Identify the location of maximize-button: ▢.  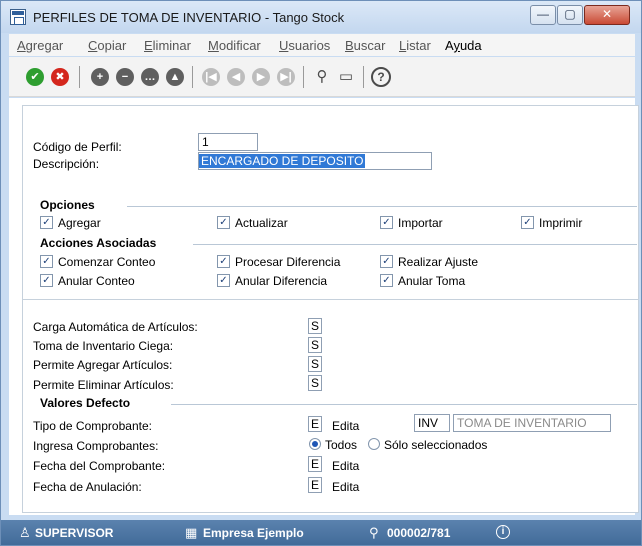
(570, 15).